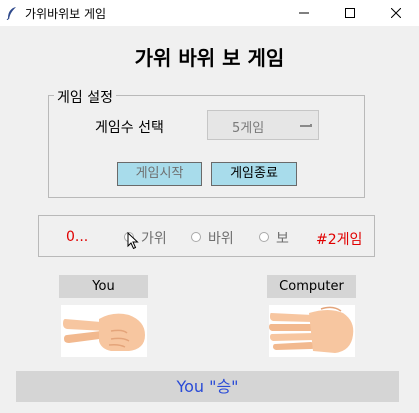 The width and height of the screenshot is (419, 413). Describe the element at coordinates (311, 286) in the screenshot. I see `computer-label: Computer` at that location.